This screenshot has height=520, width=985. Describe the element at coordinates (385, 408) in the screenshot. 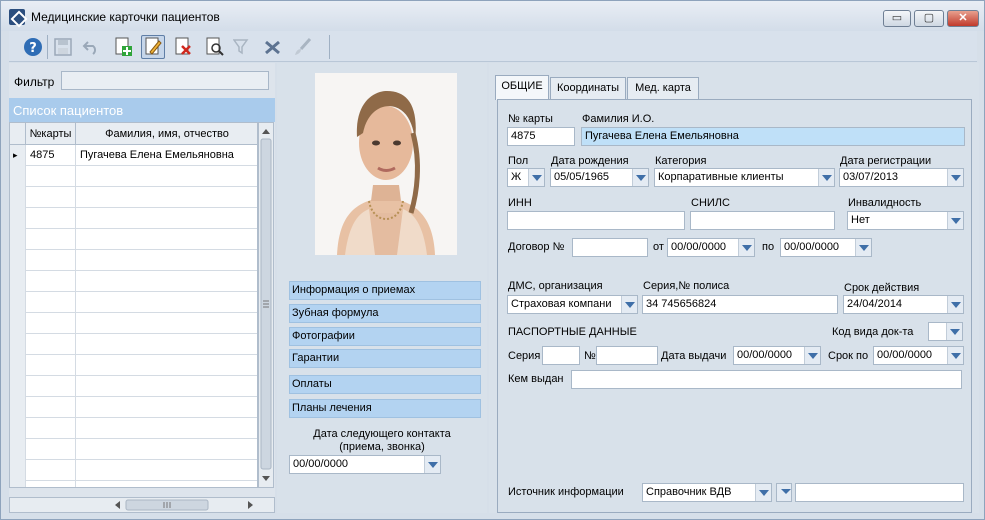

I see `treatment-plans-button: Планы лечения` at that location.